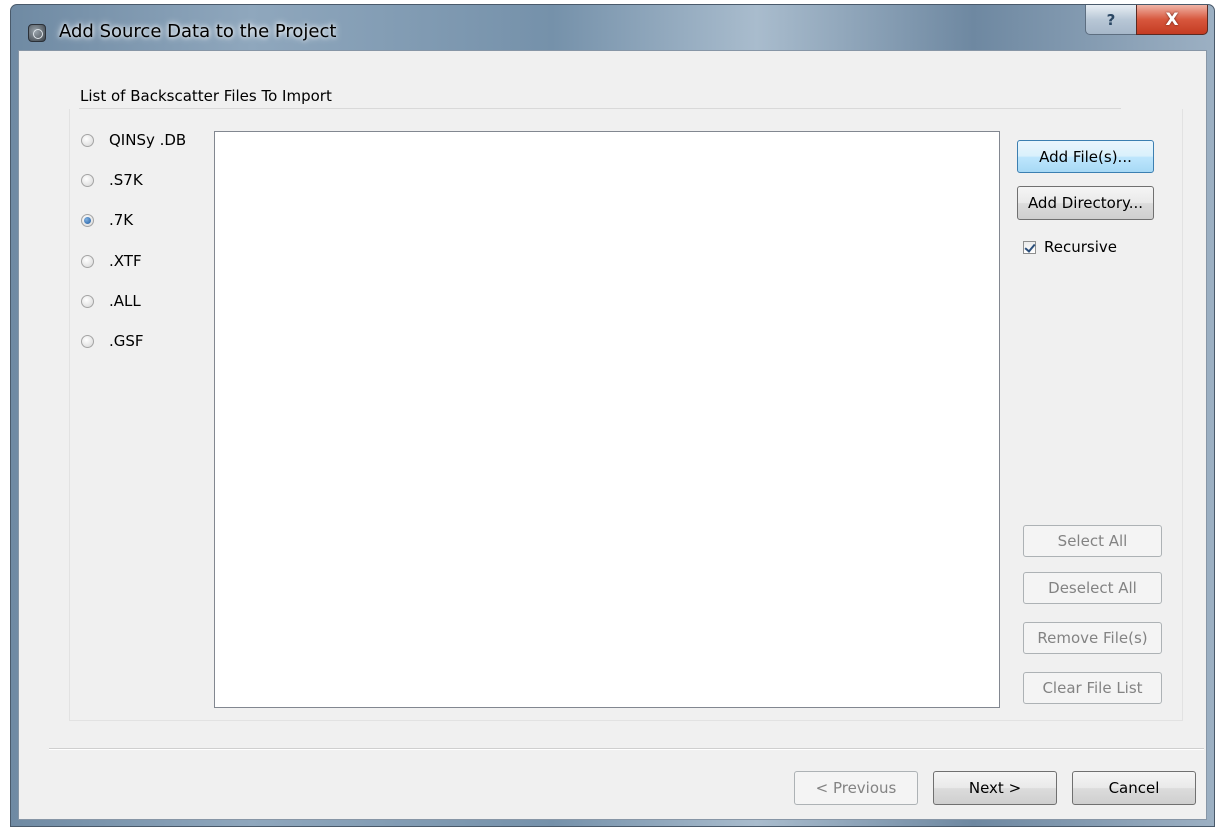 The height and width of the screenshot is (830, 1220). I want to click on footer-separator-highlight, so click(626, 749).